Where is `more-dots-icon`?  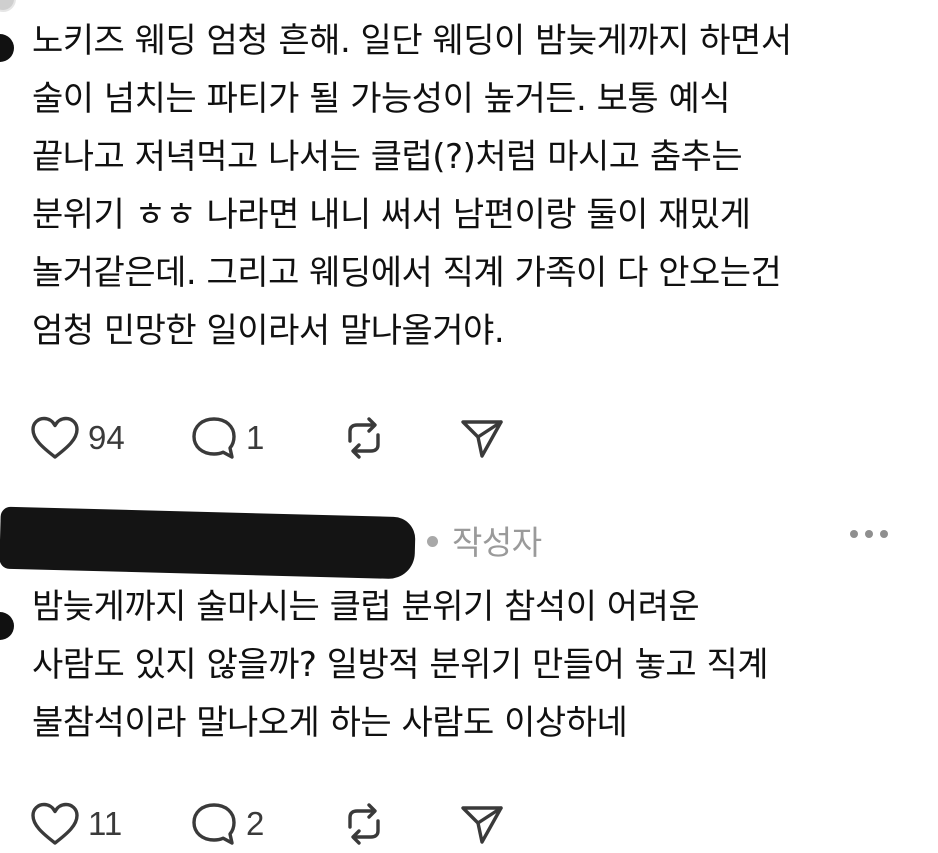
more-dots-icon is located at coordinates (869, 534).